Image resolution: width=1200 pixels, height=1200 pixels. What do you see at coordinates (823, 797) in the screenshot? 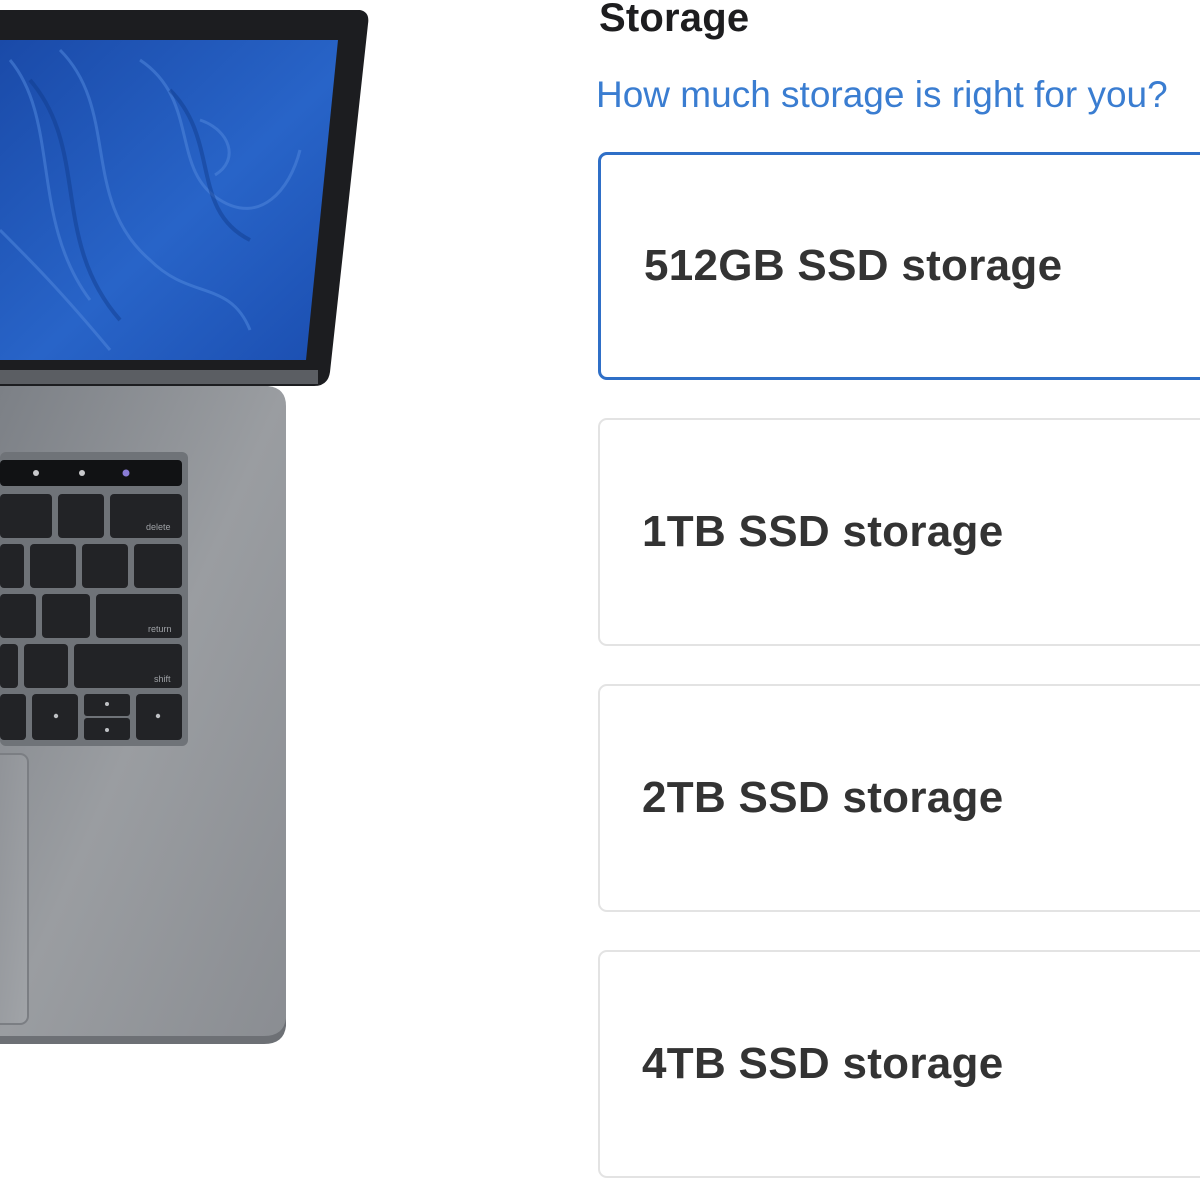
I see `storage-option-label: 2TB SSD storage` at bounding box center [823, 797].